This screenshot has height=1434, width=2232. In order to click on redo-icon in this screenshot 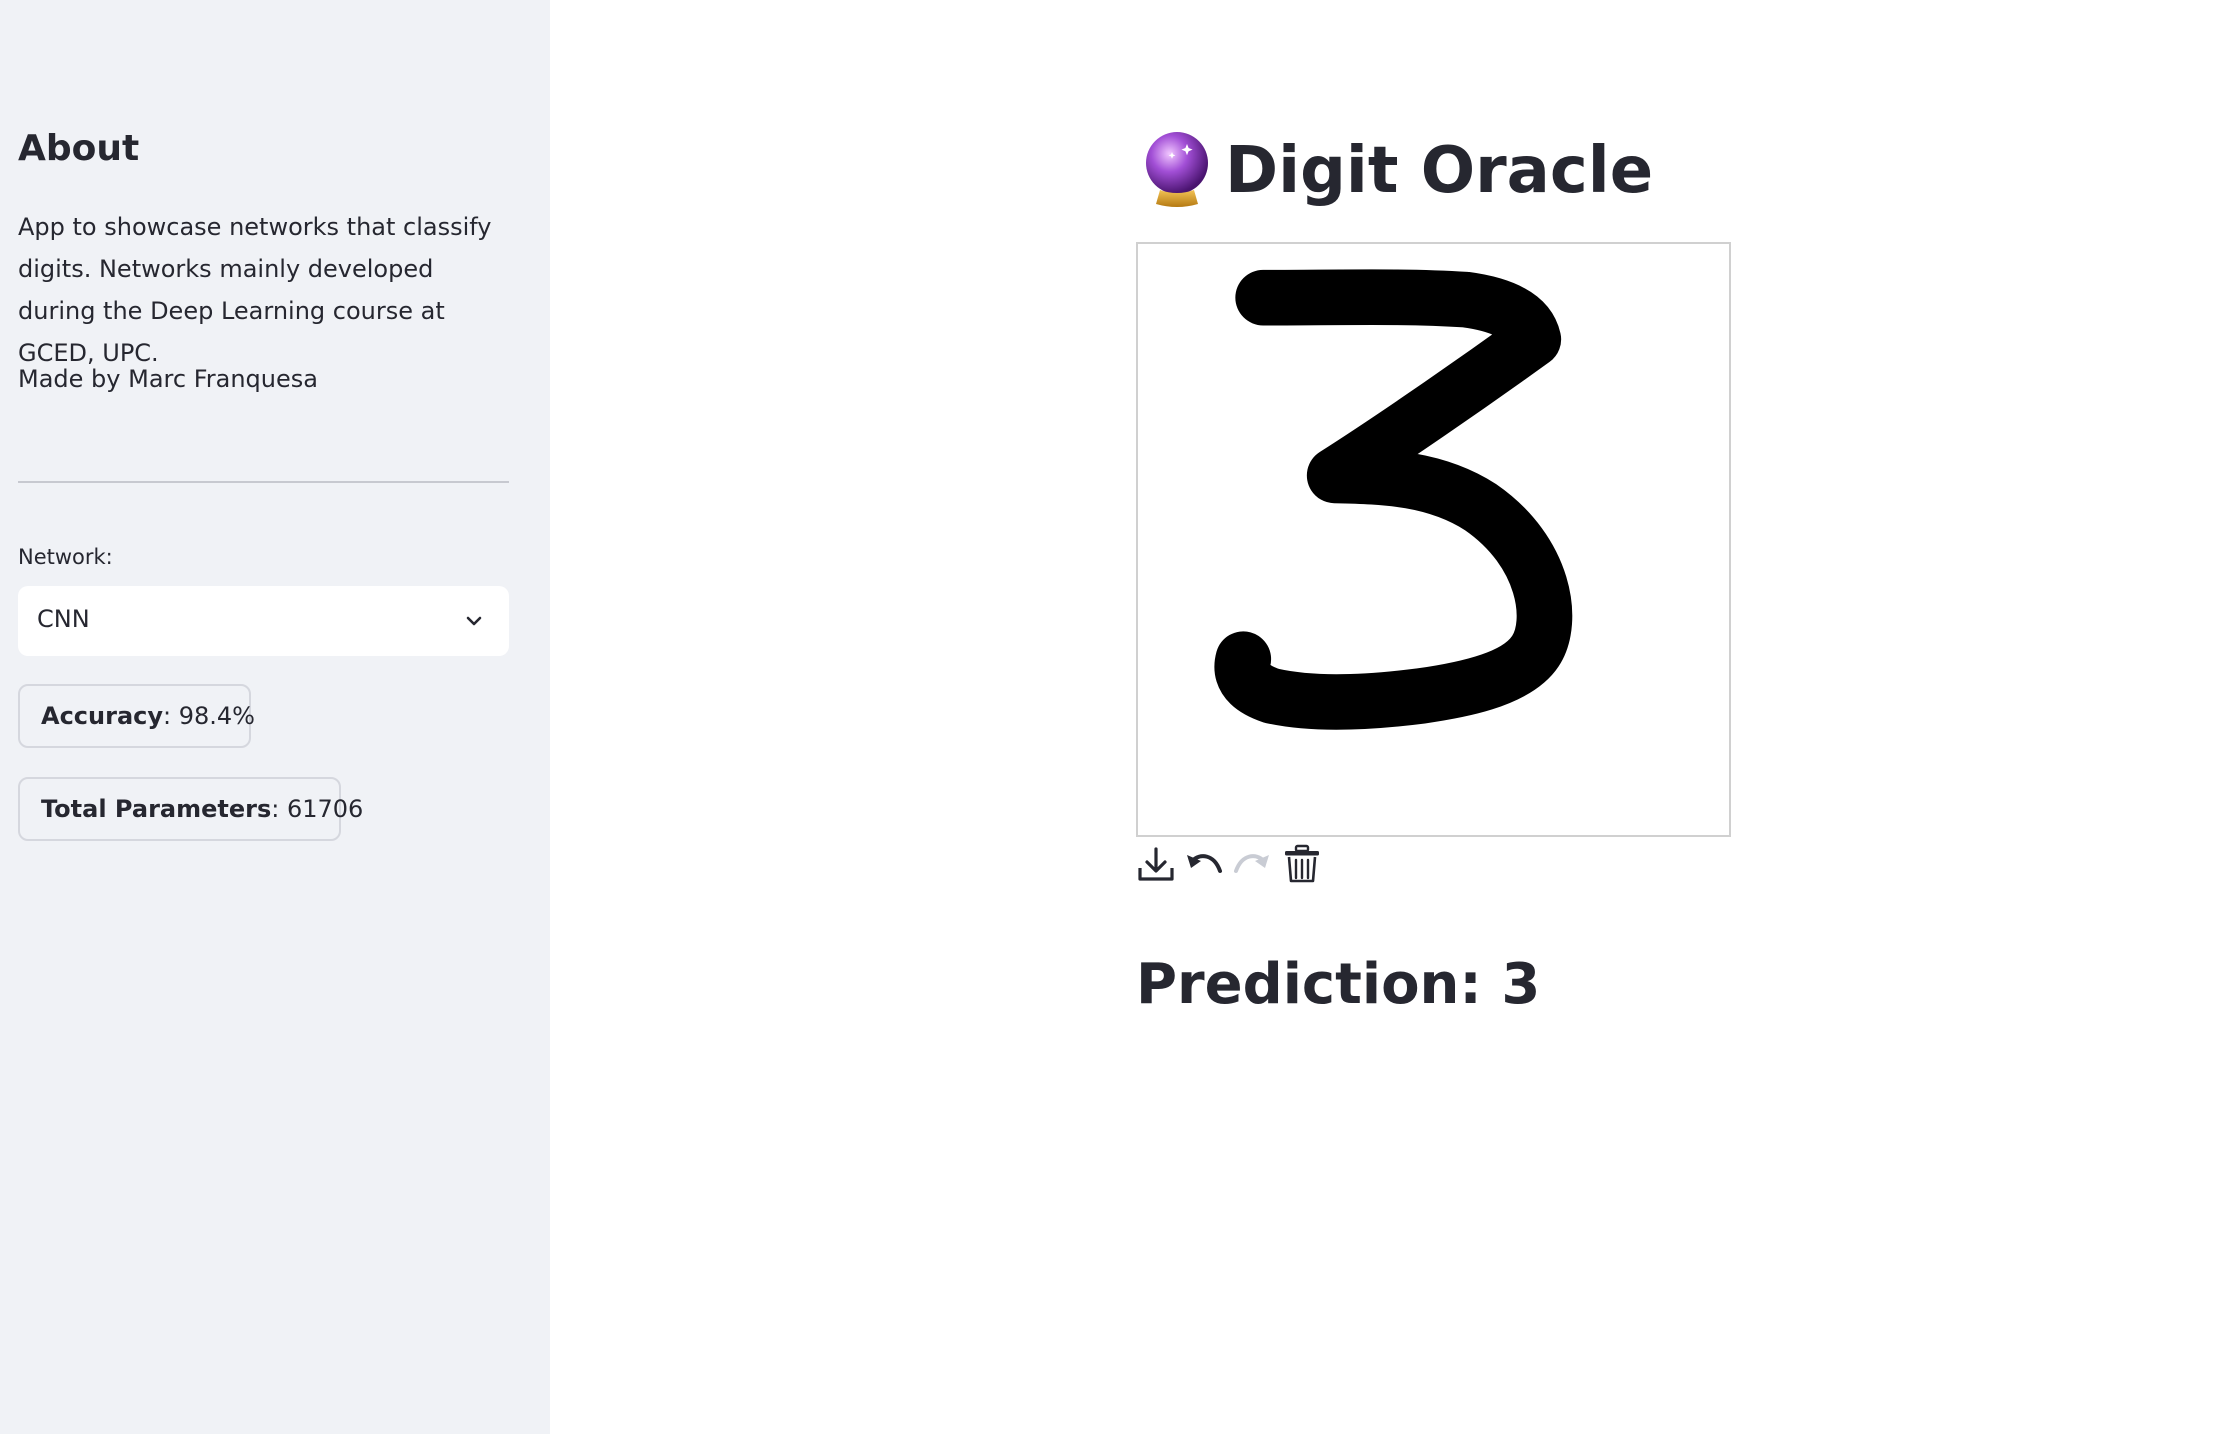, I will do `click(1252, 864)`.